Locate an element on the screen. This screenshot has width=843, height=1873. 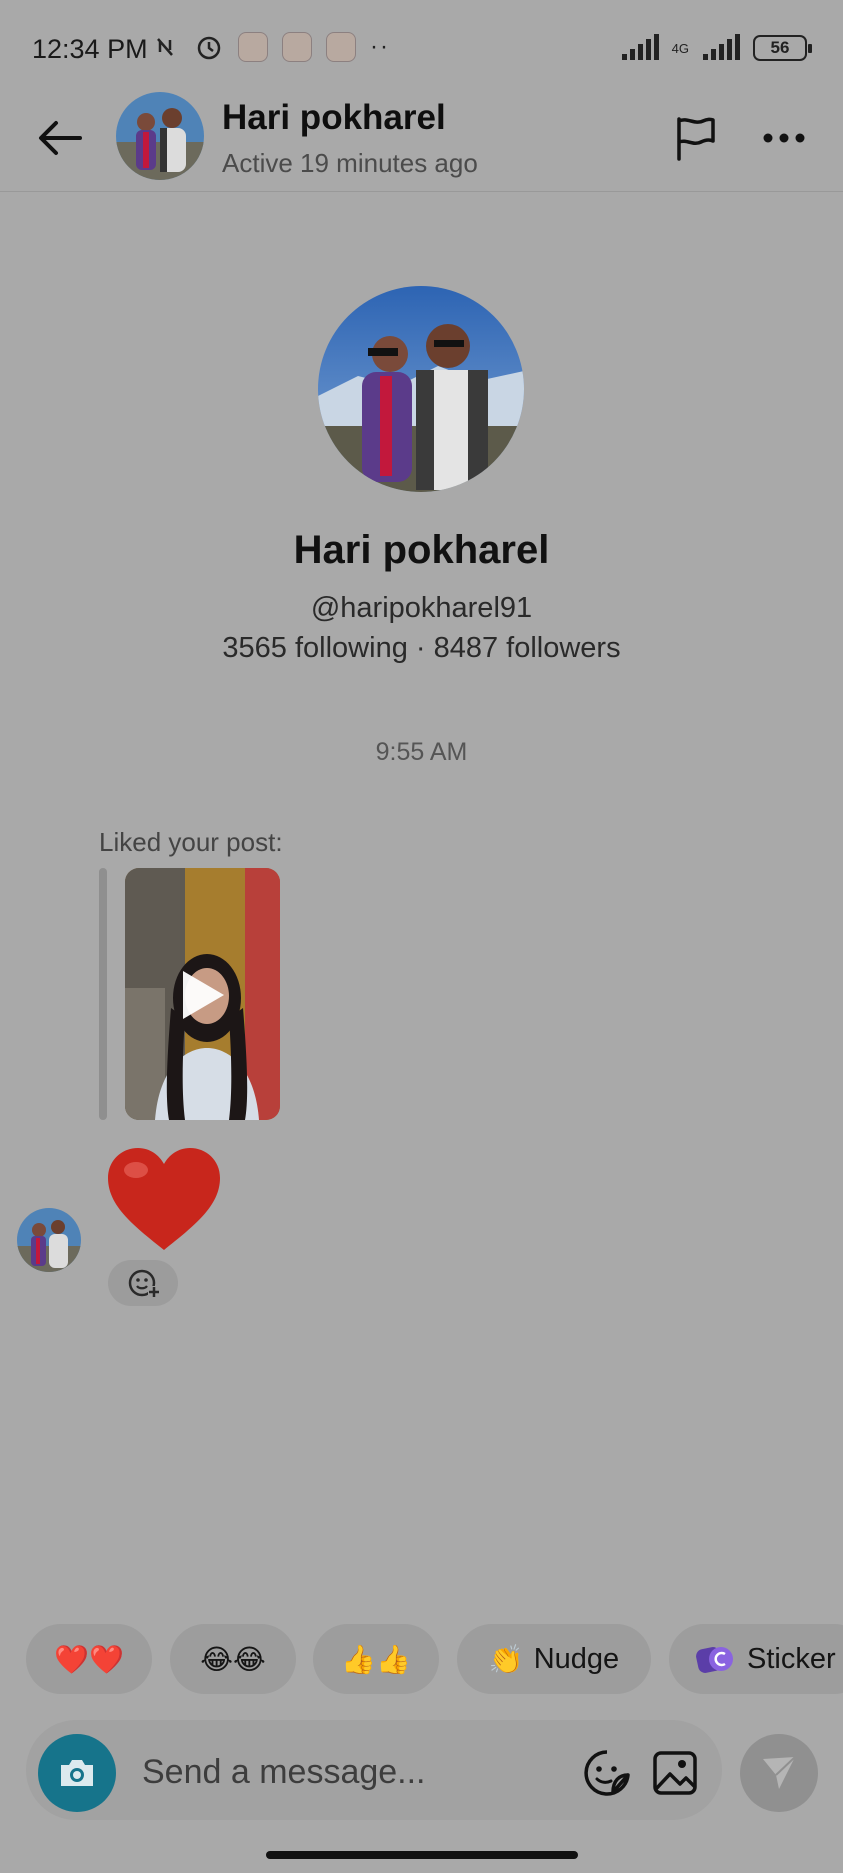
message-input is located at coordinates (342, 1772).